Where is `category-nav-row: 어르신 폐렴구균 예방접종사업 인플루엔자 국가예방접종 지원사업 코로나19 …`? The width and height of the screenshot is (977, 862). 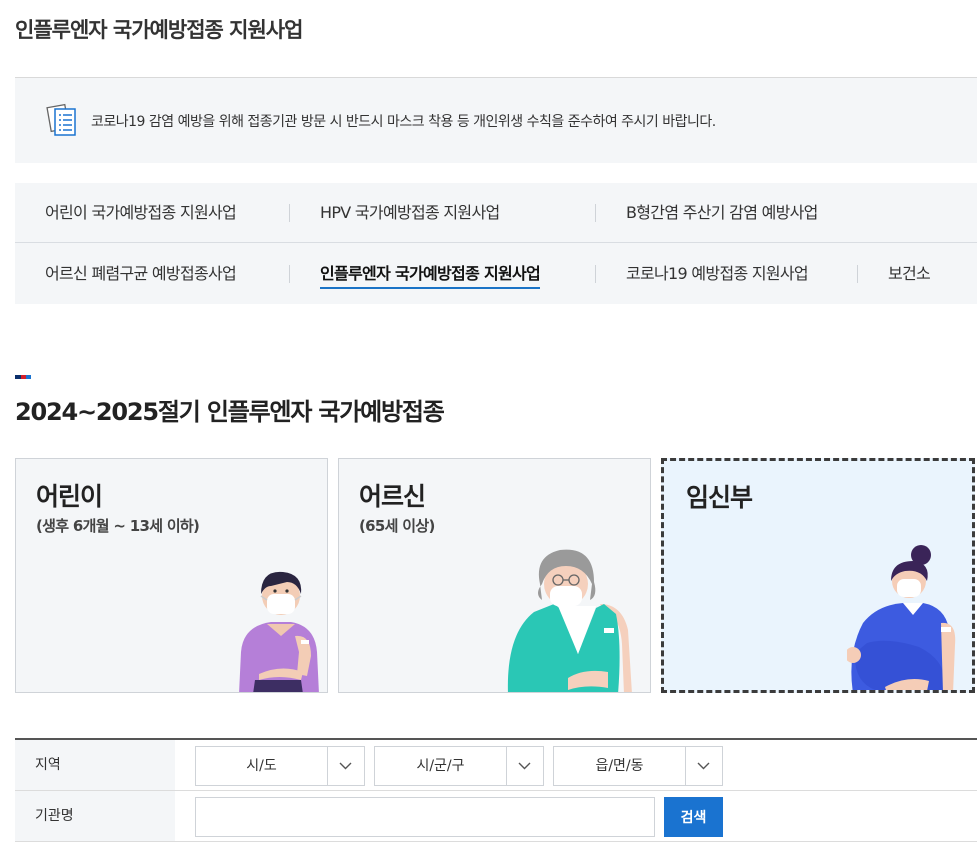
category-nav-row: 어르신 폐렴구균 예방접종사업 인플루엔자 국가예방접종 지원사업 코로나19 … is located at coordinates (496, 274).